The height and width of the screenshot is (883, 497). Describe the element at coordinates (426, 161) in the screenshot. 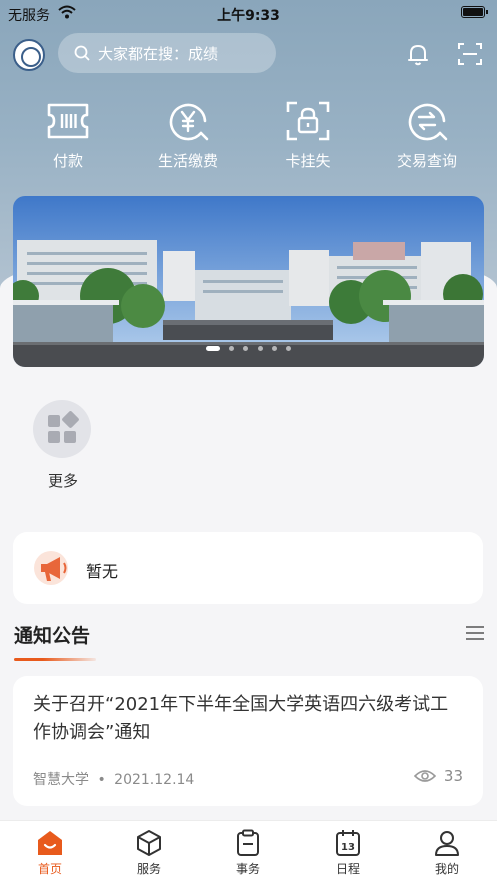

I see `quick-action-label: 交易查询` at that location.